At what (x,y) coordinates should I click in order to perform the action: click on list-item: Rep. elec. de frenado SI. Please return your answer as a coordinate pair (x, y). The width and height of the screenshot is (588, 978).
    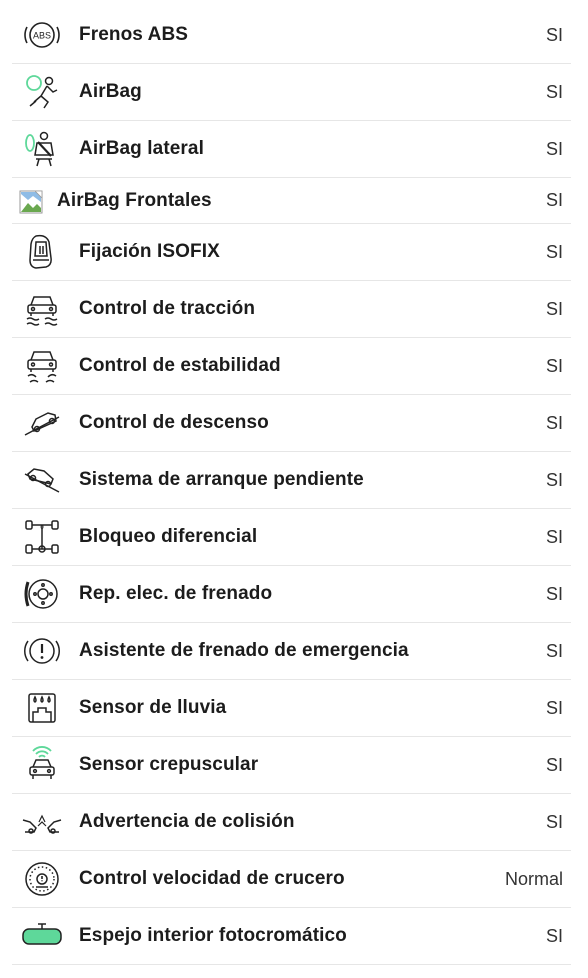
    Looking at the image, I should click on (291, 594).